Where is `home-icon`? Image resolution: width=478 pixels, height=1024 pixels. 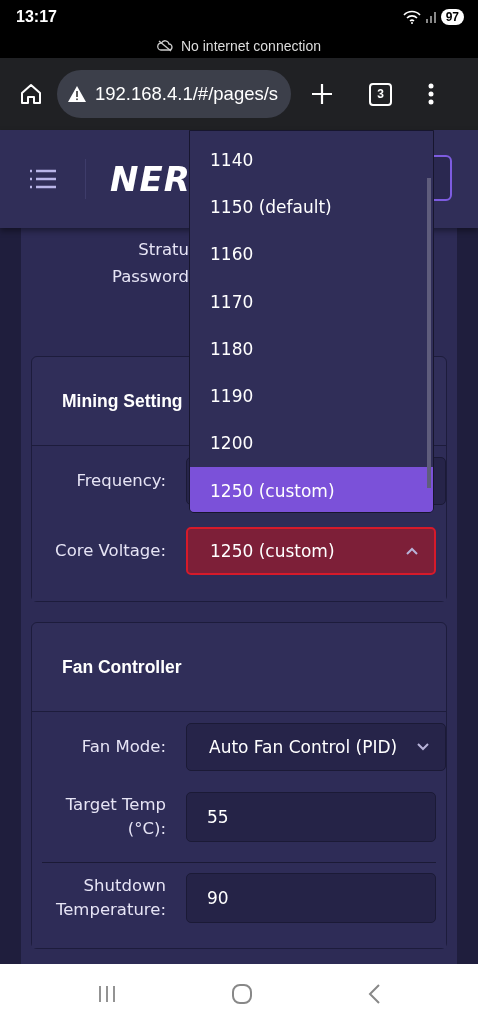 home-icon is located at coordinates (31, 94).